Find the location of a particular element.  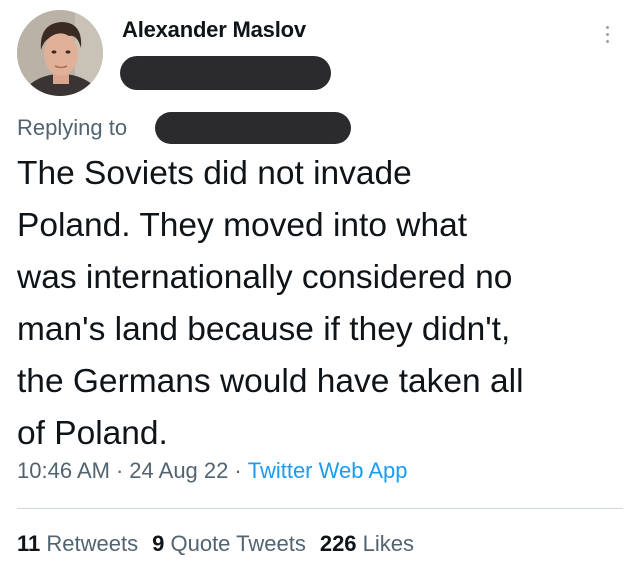

retweets-stat: 11 Retweets is located at coordinates (77, 543).